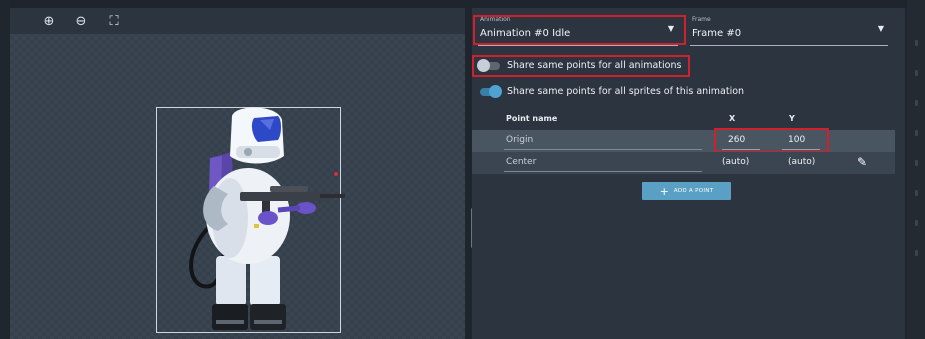  What do you see at coordinates (114, 21) in the screenshot?
I see `fit-screen-icon: ⛶` at bounding box center [114, 21].